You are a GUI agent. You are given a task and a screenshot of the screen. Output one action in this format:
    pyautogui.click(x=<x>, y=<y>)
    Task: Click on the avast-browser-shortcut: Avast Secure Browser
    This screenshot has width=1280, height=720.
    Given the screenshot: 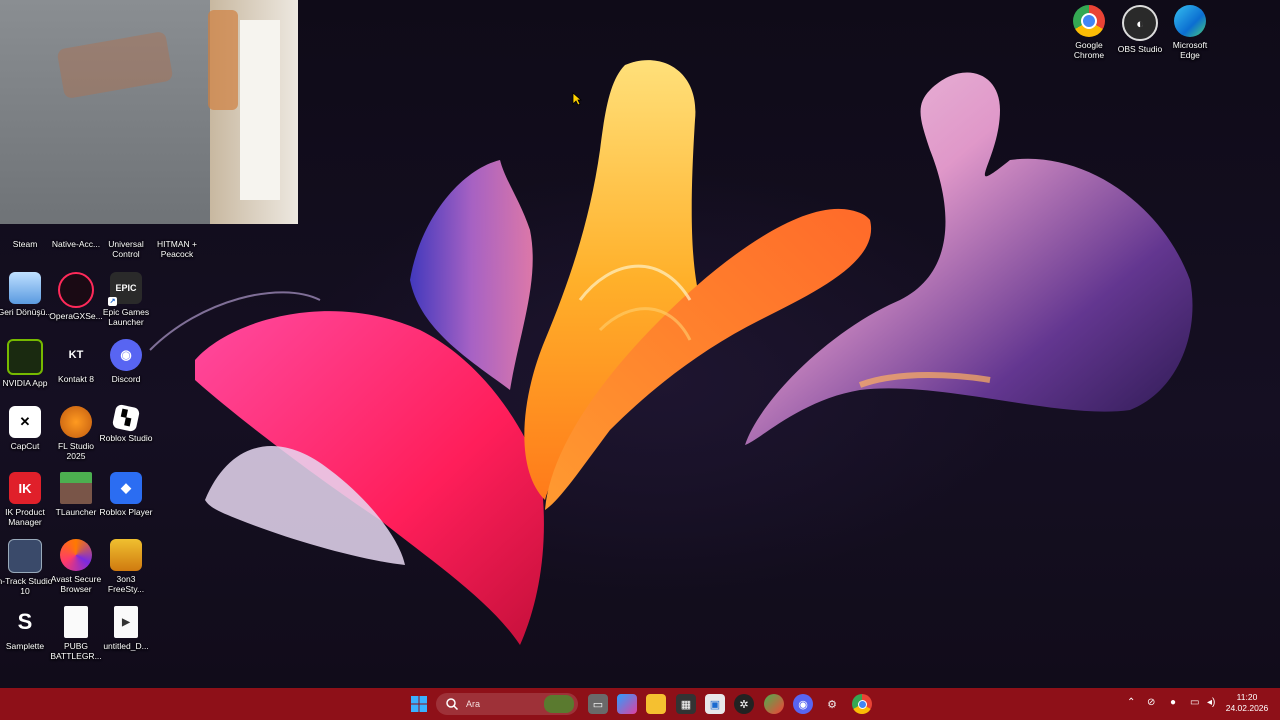 What is the action you would take?
    pyautogui.click(x=76, y=566)
    